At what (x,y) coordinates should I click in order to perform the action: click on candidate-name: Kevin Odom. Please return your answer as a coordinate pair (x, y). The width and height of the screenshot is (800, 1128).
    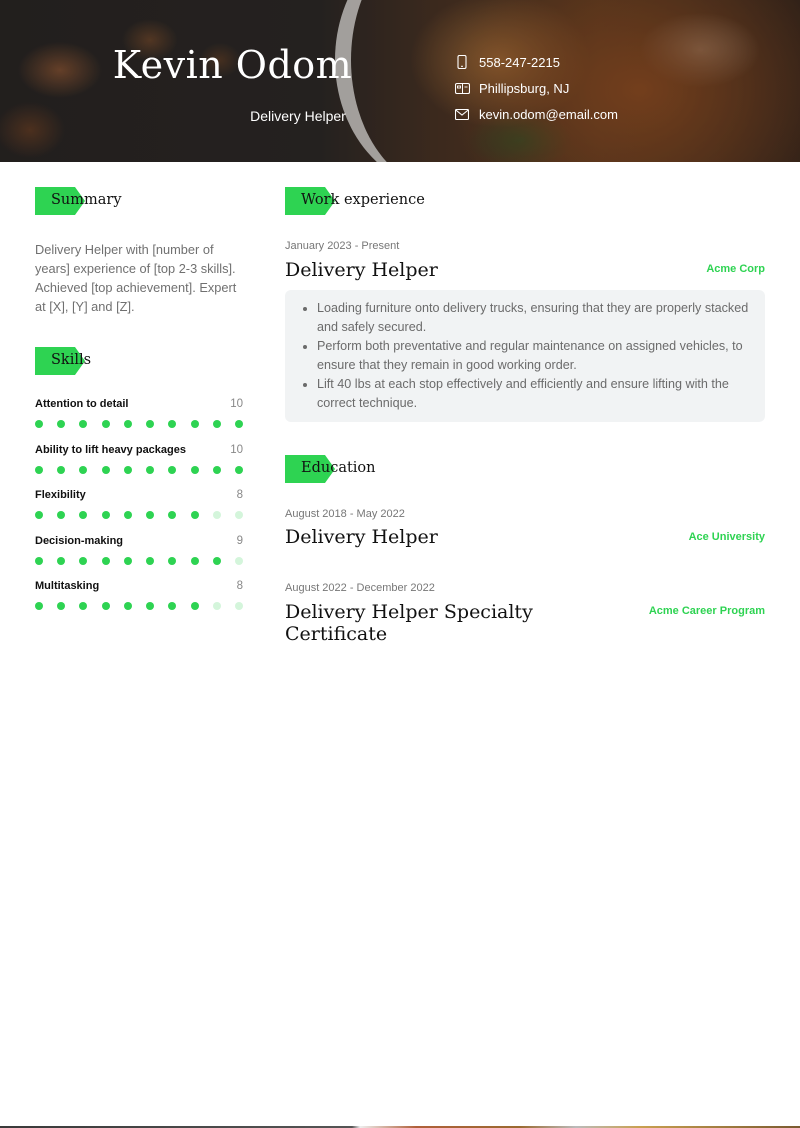
    Looking at the image, I should click on (232, 65).